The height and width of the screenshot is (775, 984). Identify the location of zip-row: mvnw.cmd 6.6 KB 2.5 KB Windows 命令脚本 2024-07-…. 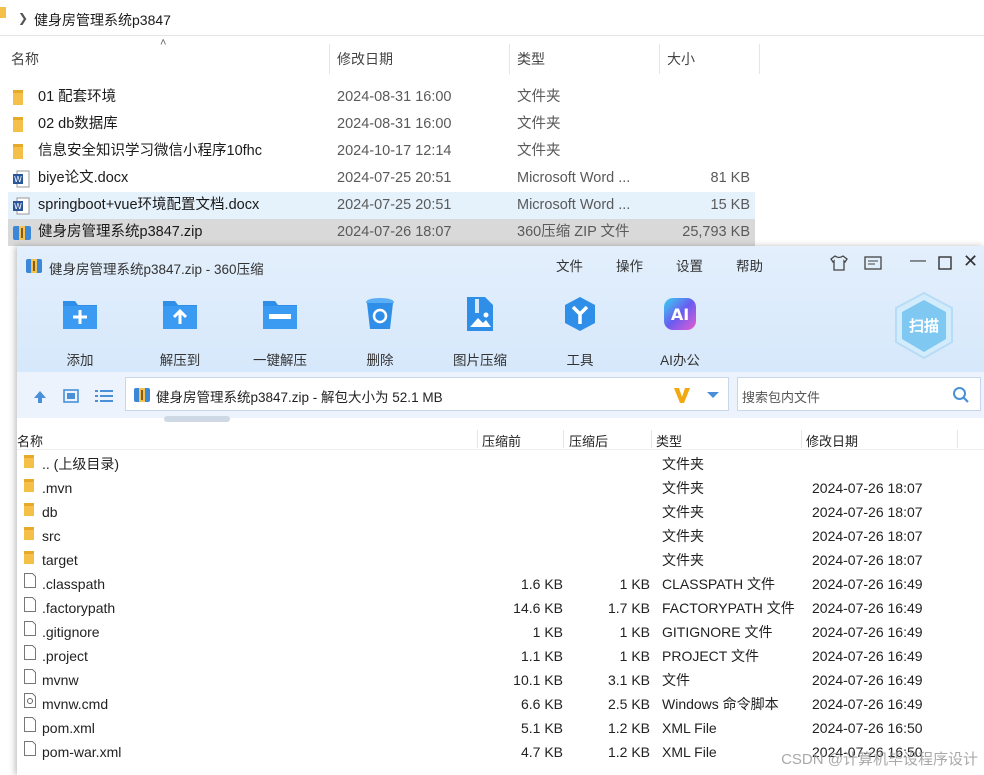
(500, 704).